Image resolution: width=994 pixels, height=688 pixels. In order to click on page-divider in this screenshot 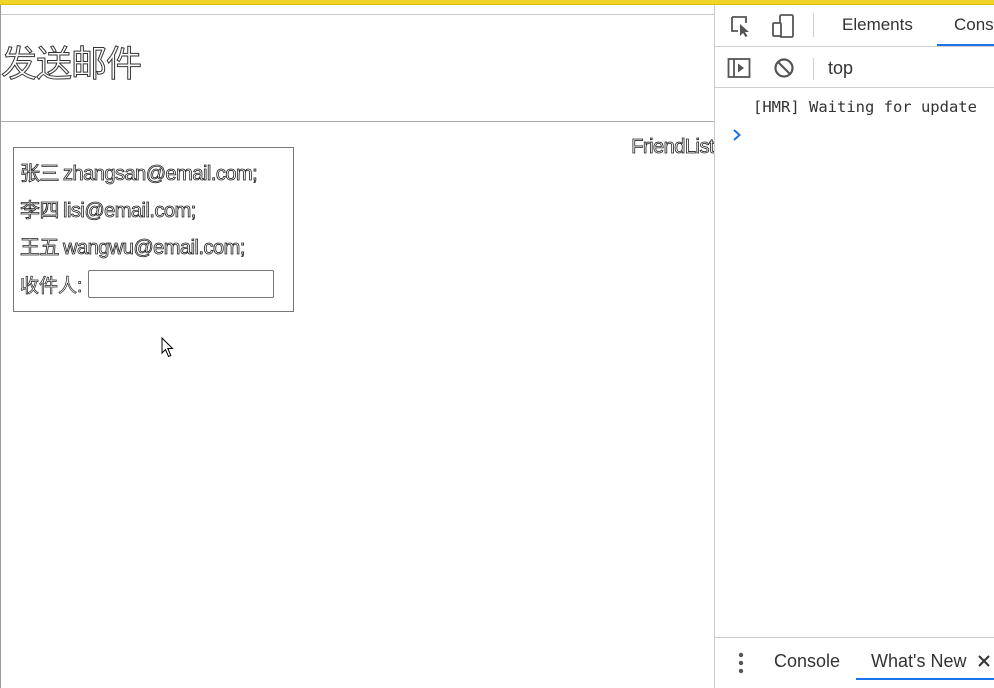, I will do `click(357, 121)`.